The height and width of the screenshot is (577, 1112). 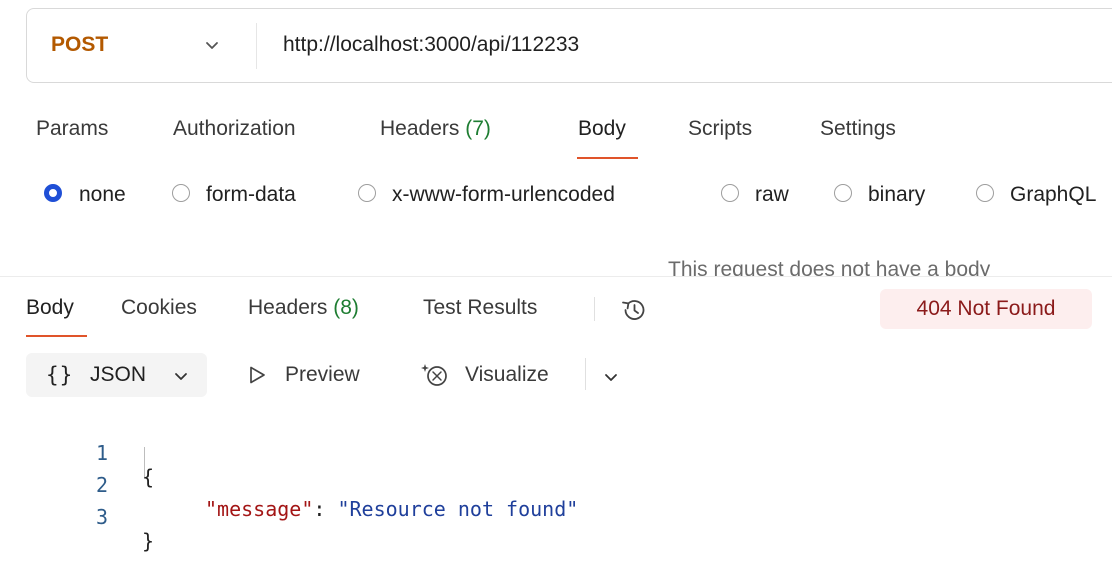 I want to click on code-text: "message": "Resource not found", so click(x=391, y=509).